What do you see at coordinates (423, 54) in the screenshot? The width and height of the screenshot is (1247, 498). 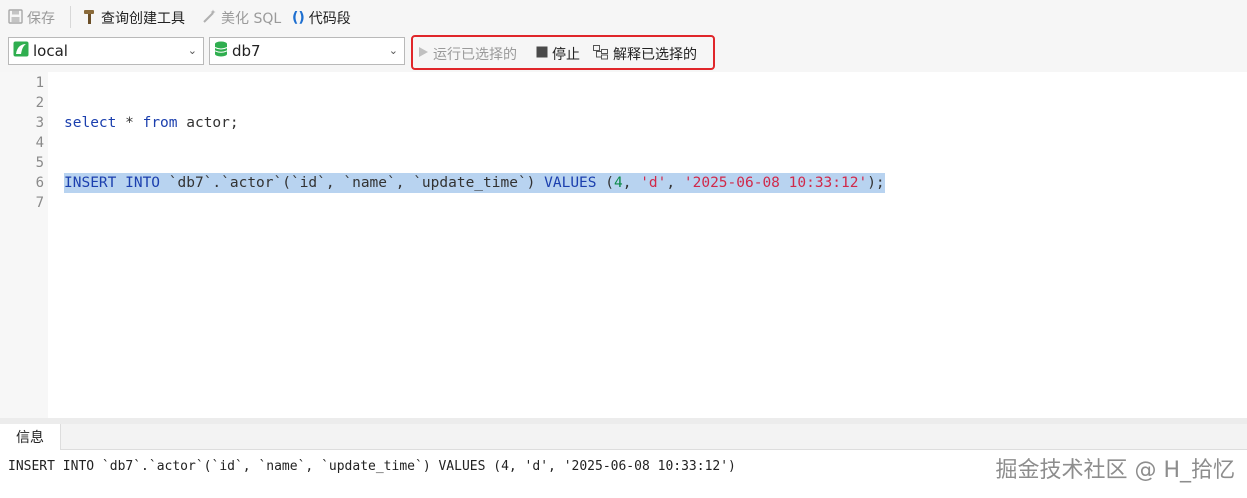 I see `play-icon` at bounding box center [423, 54].